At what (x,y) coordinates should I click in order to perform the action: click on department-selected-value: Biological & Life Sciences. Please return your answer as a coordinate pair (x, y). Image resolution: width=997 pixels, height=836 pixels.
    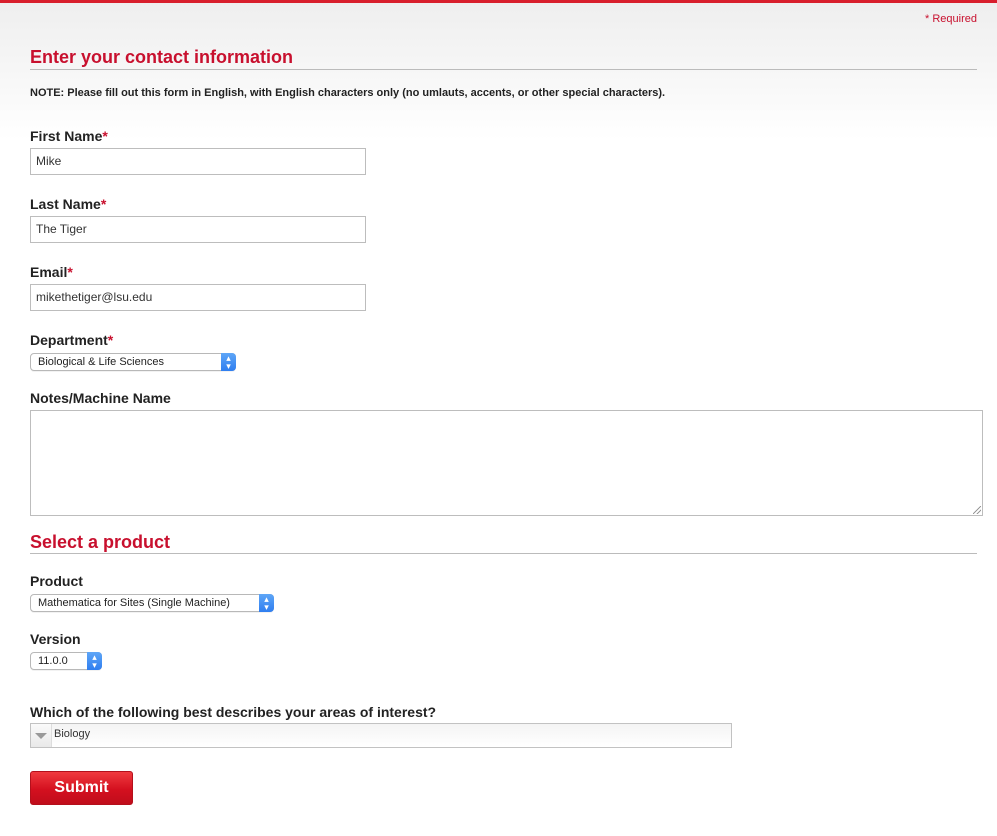
    Looking at the image, I should click on (101, 362).